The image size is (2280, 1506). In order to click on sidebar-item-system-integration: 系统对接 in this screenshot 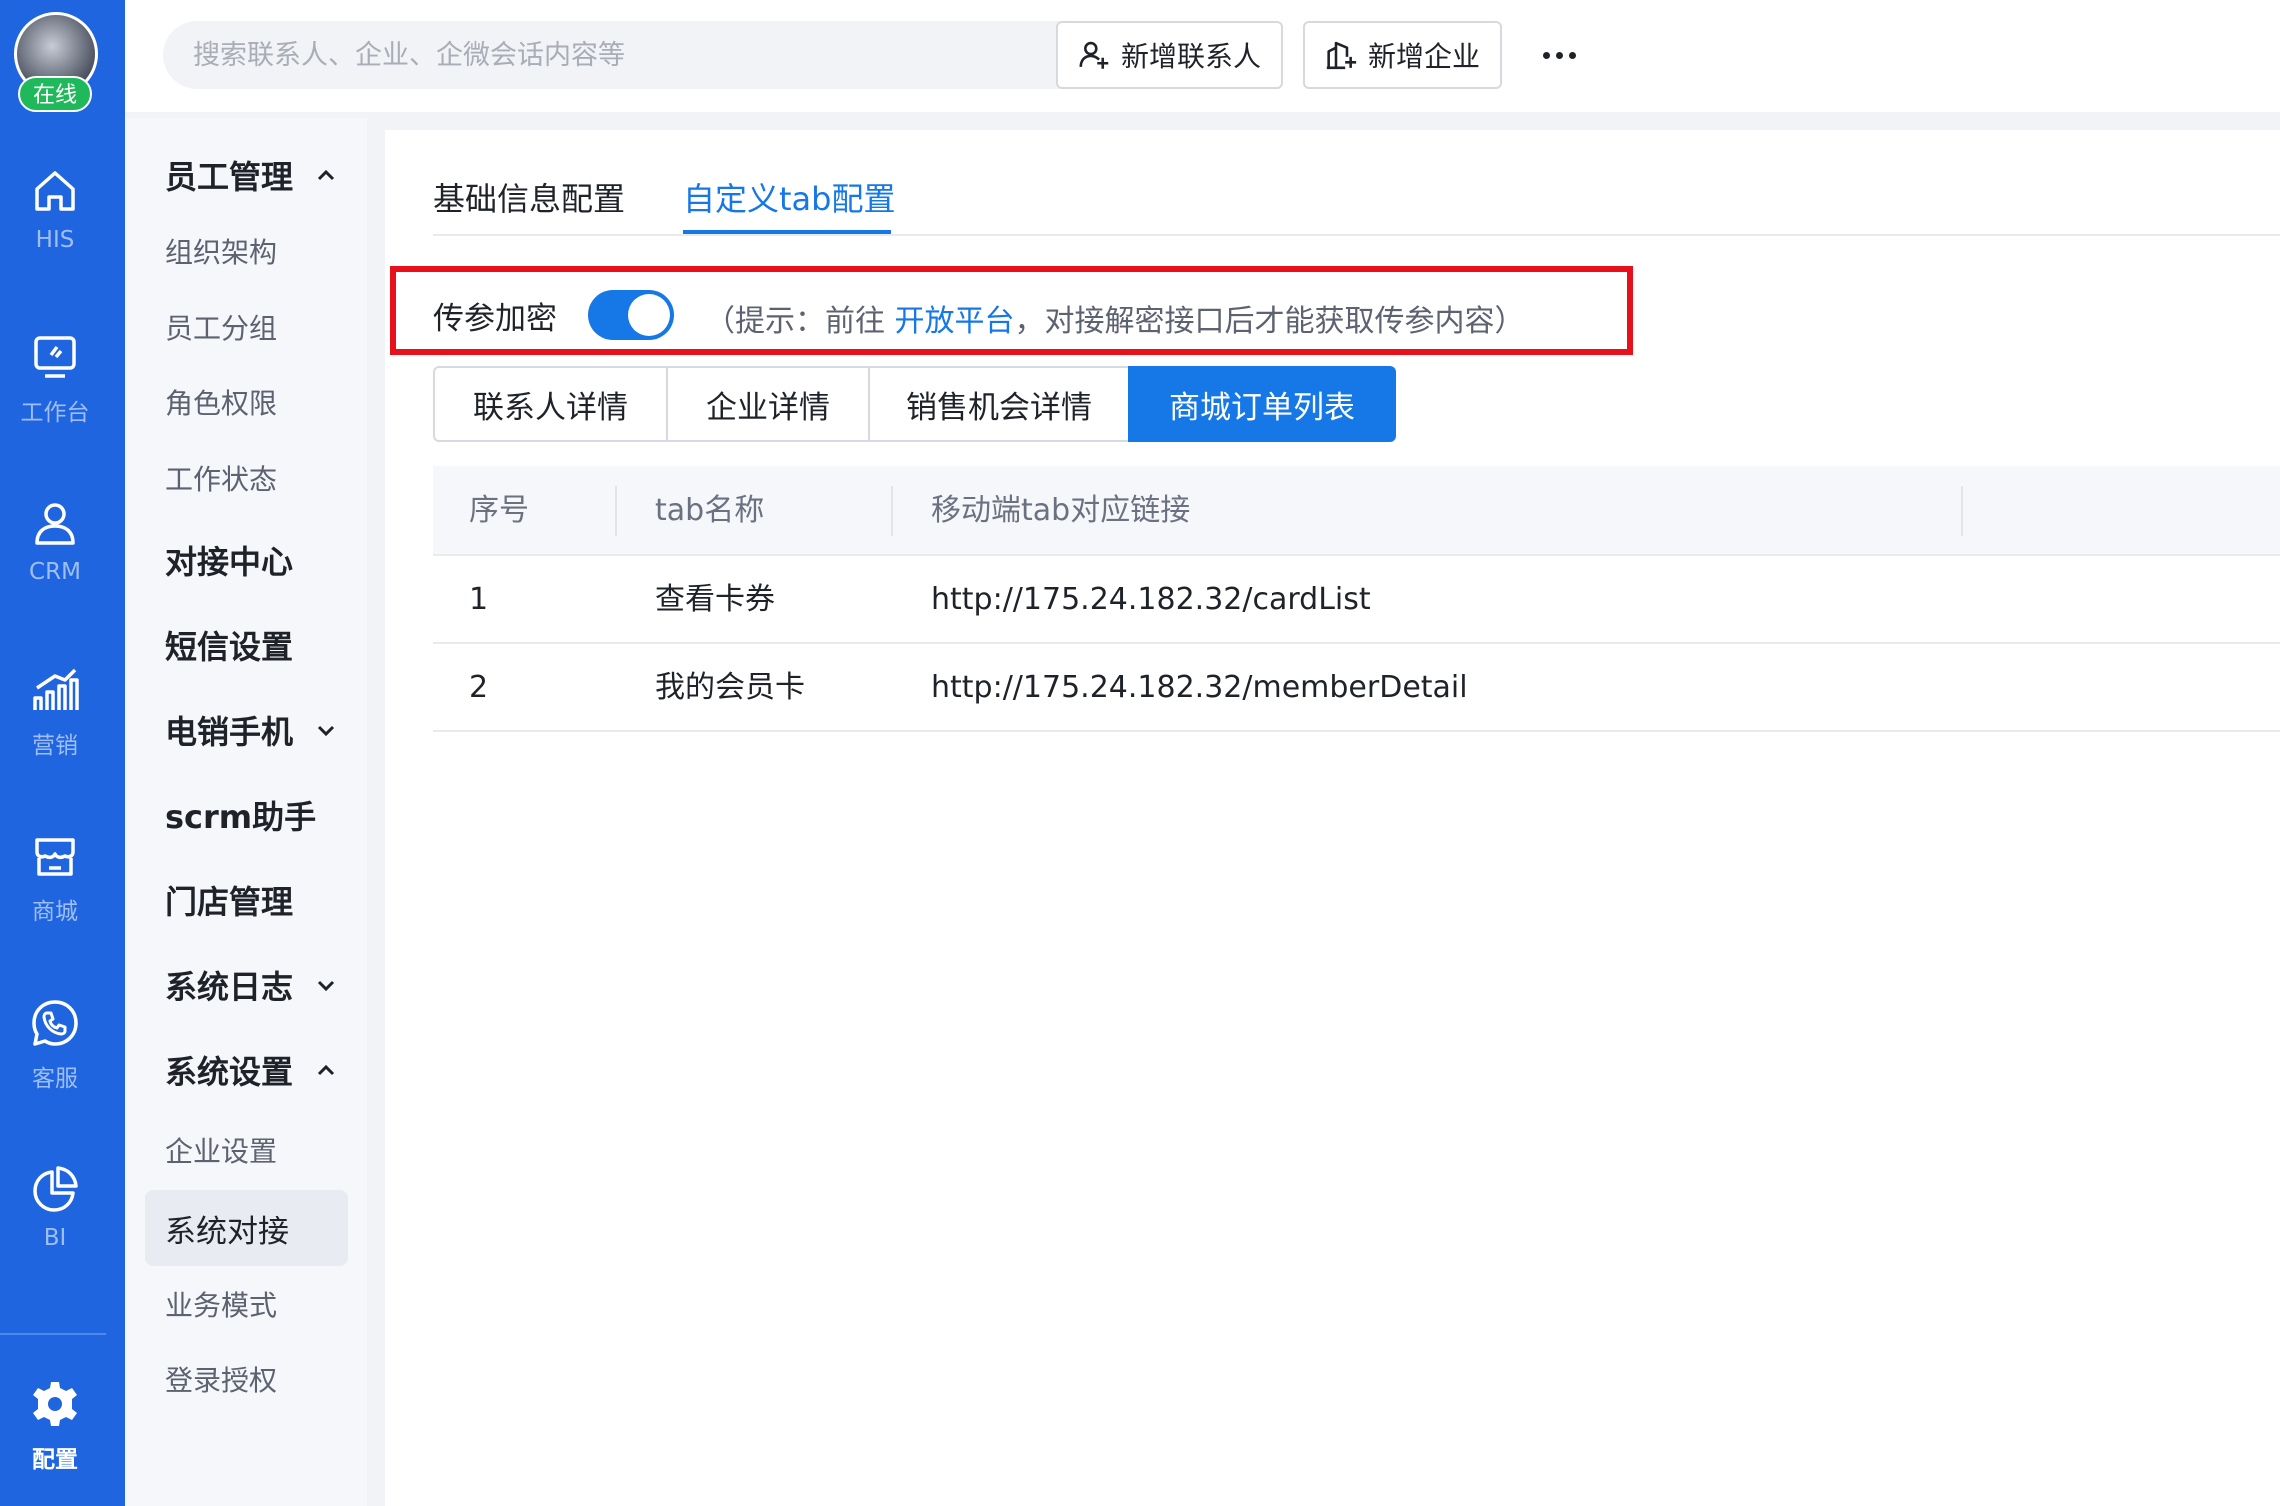, I will do `click(246, 1228)`.